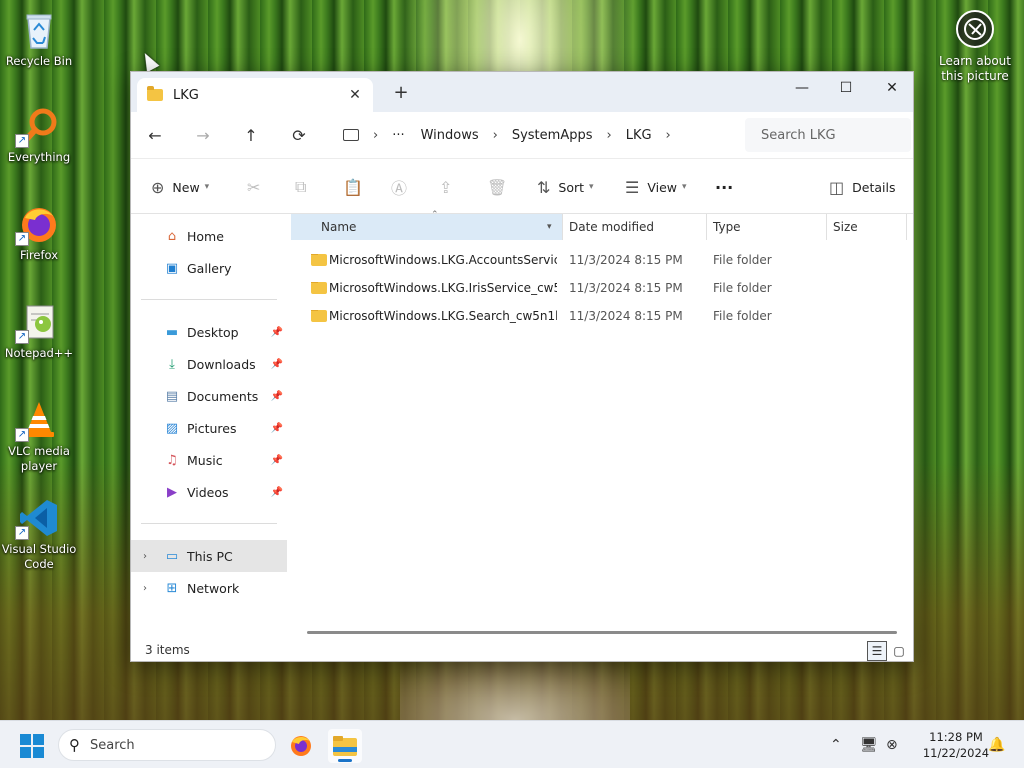 The height and width of the screenshot is (768, 1024). What do you see at coordinates (209, 492) in the screenshot?
I see `sidebar-item-videos: ▶ Videos 📌` at bounding box center [209, 492].